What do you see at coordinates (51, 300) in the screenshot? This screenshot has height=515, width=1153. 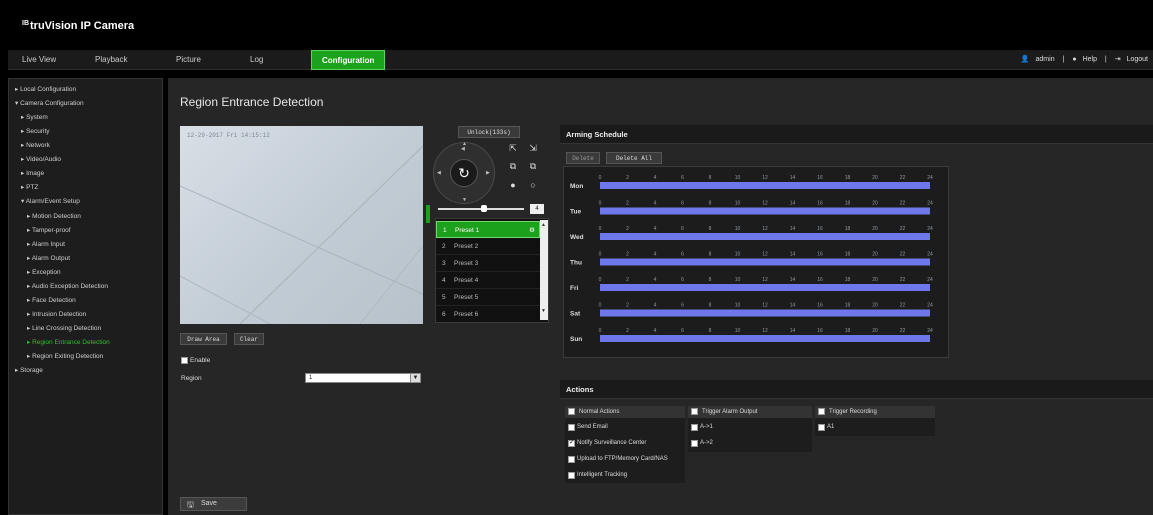 I see `sidebar-item-face-detection: ▸ Face Detection` at bounding box center [51, 300].